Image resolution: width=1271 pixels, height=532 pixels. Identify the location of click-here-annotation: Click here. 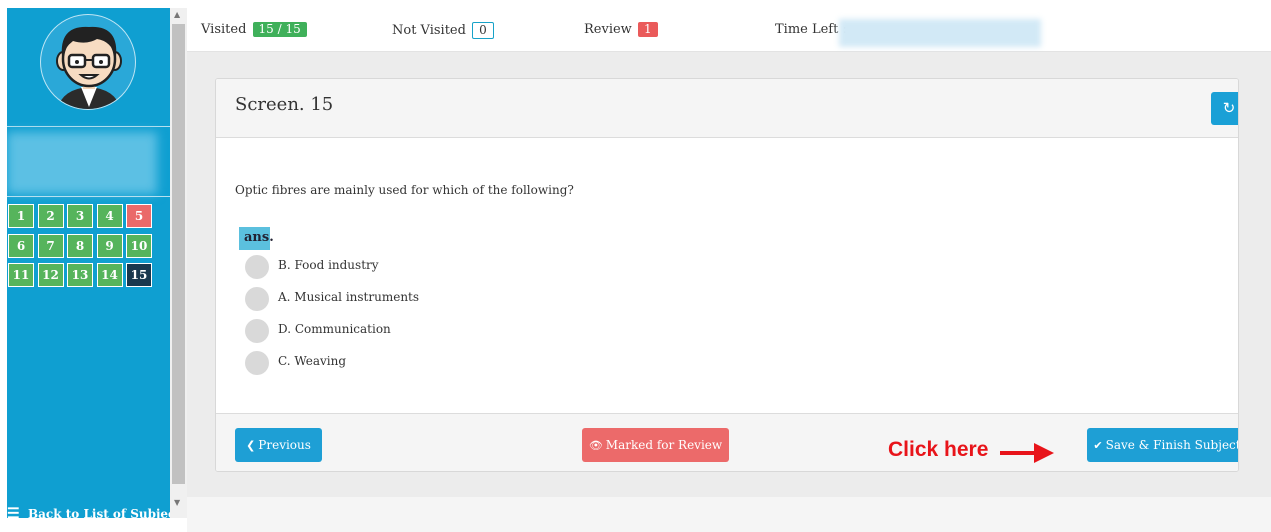
(938, 449).